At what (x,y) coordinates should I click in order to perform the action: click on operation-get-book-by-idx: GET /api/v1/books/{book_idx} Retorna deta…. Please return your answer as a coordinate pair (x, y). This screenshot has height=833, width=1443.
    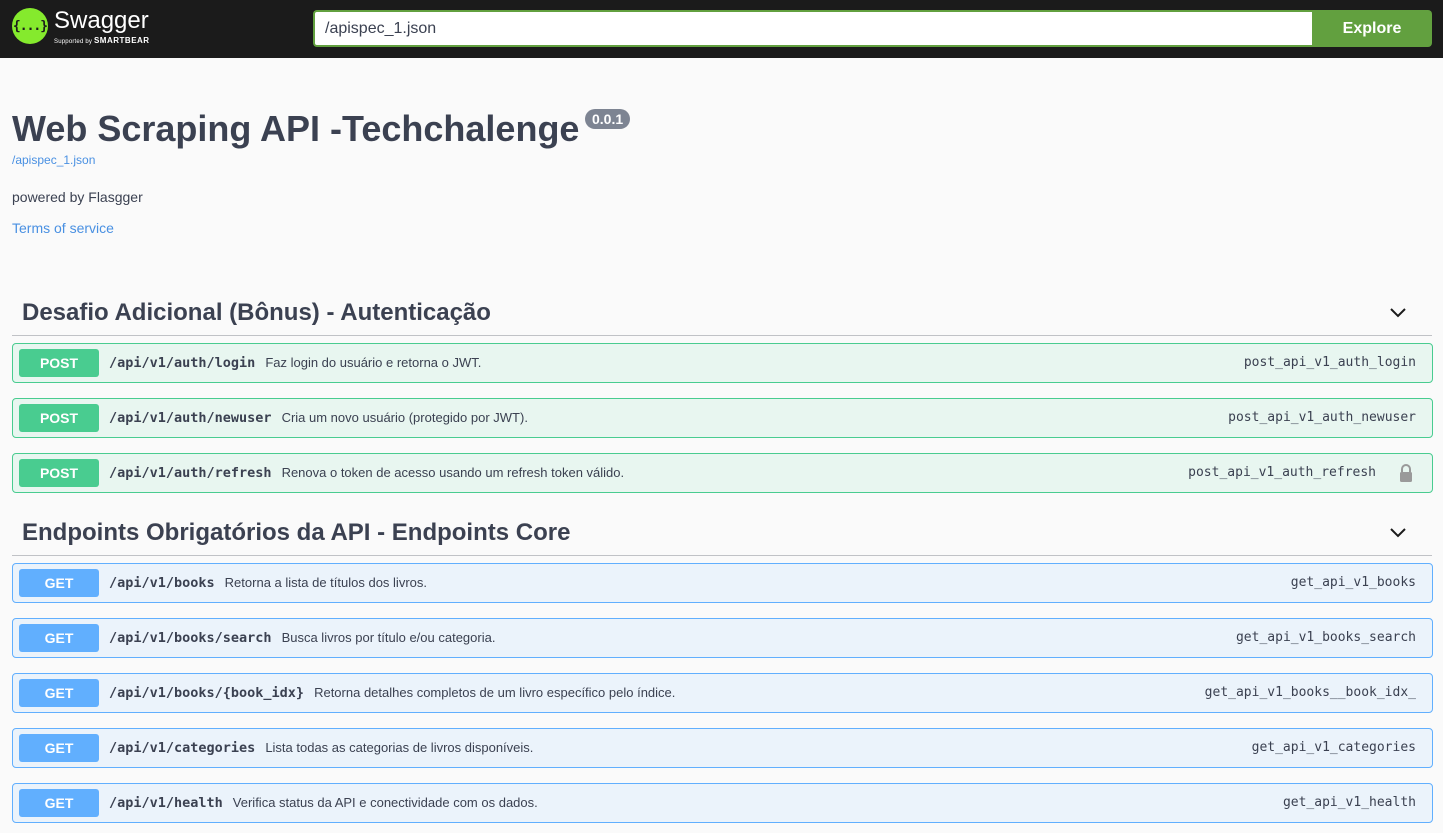
    Looking at the image, I should click on (722, 693).